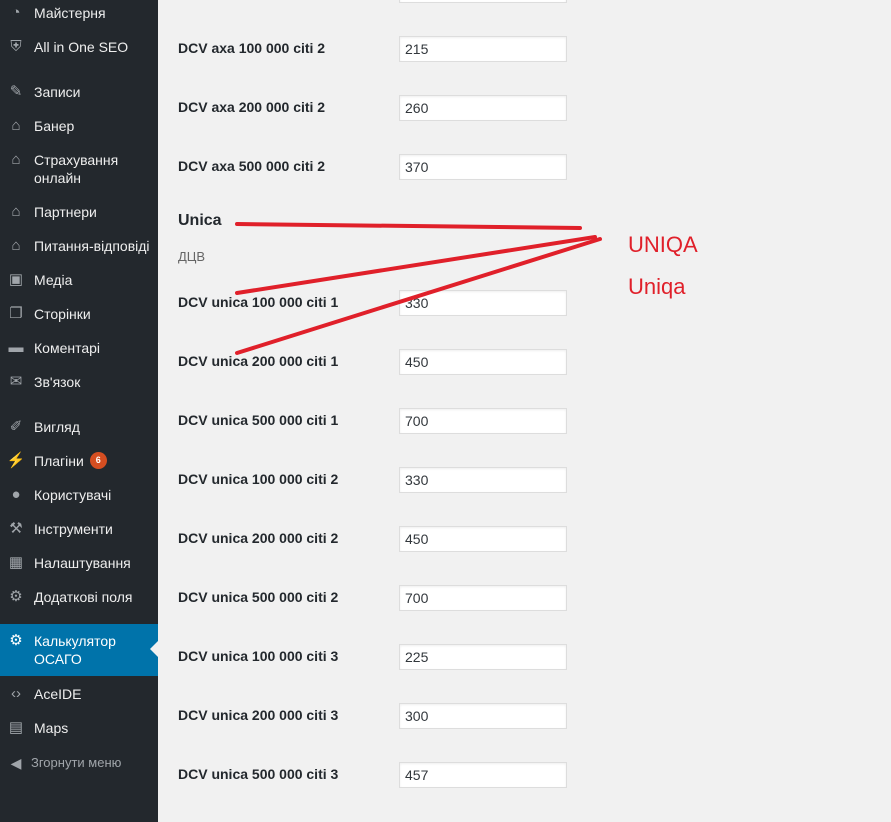 The width and height of the screenshot is (891, 822). What do you see at coordinates (16, 460) in the screenshot?
I see `plugin-icon: ⚡` at bounding box center [16, 460].